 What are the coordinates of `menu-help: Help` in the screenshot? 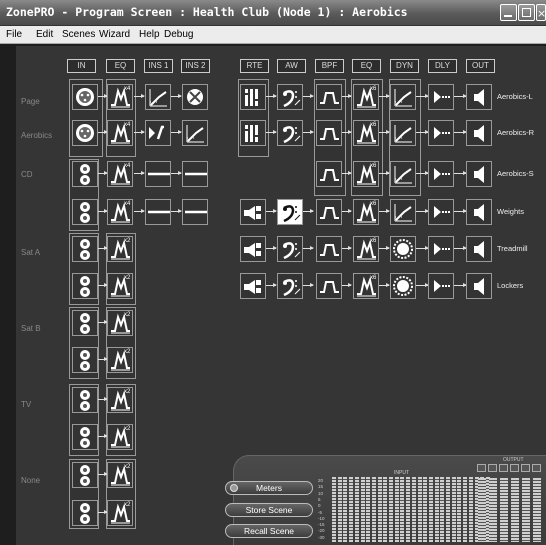 It's located at (149, 34).